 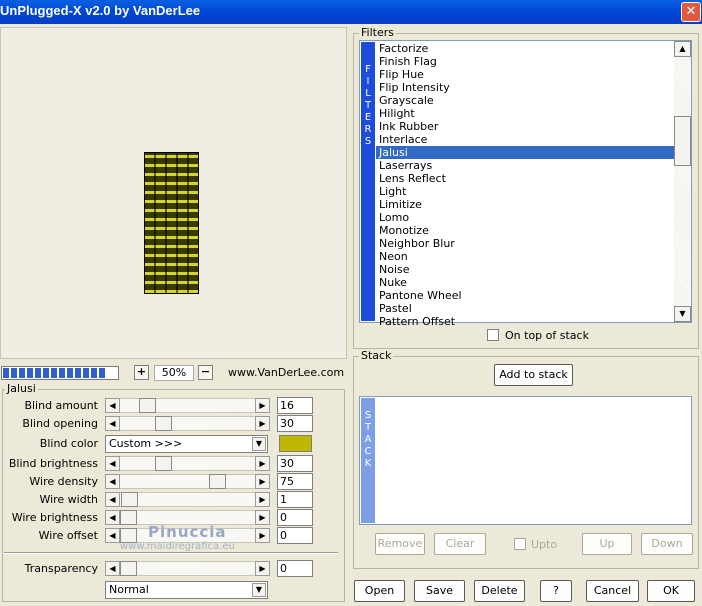 I want to click on help-button: ?, so click(x=556, y=591).